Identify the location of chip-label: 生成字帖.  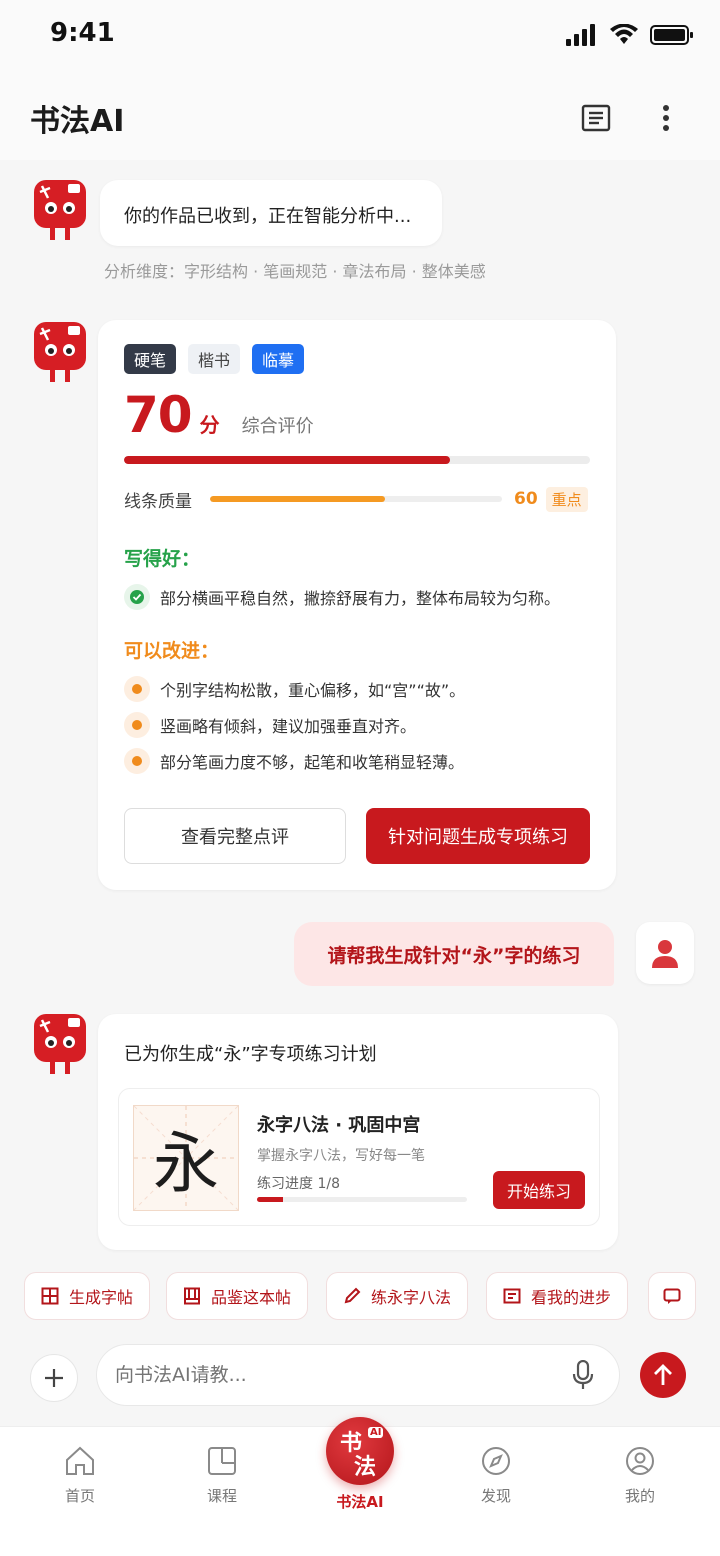
(101, 1297).